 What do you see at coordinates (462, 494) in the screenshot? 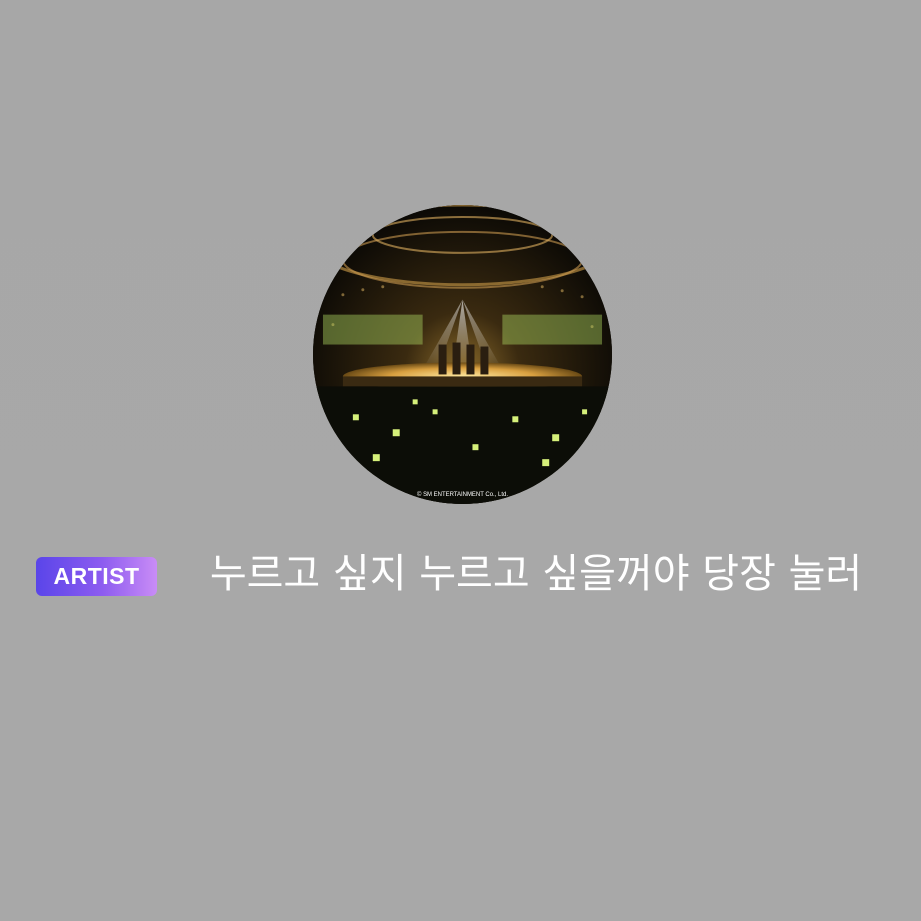
I see `watermark-text: © SM ENTERTAINMENT Co., Ltd.` at bounding box center [462, 494].